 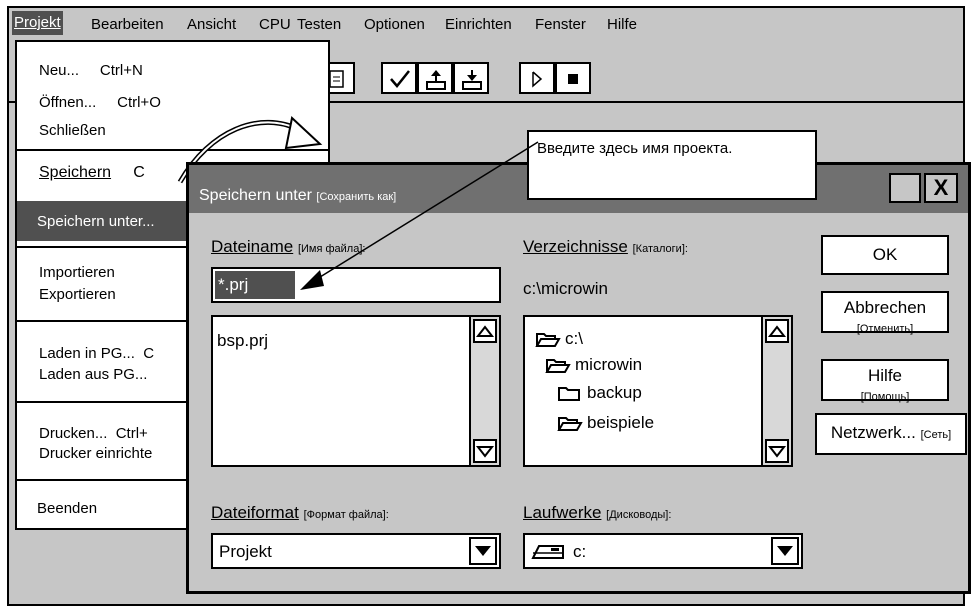 I want to click on tree-item-c: c:\, so click(x=559, y=339).